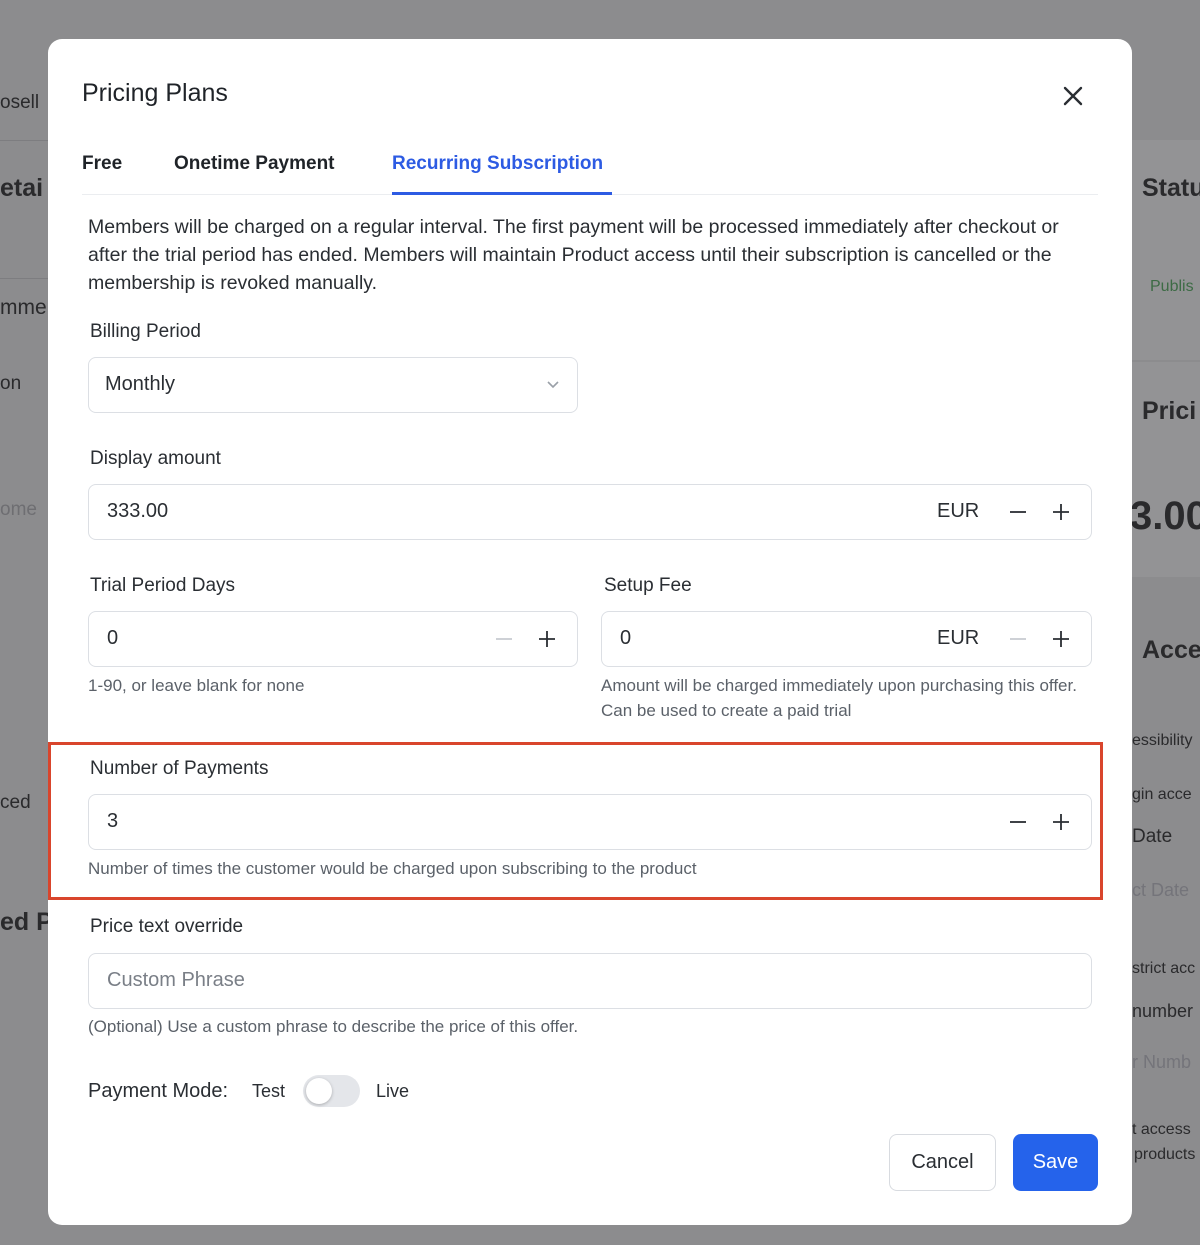 Image resolution: width=1200 pixels, height=1245 pixels. What do you see at coordinates (179, 768) in the screenshot?
I see `number-of-payments-label: Number of Payments` at bounding box center [179, 768].